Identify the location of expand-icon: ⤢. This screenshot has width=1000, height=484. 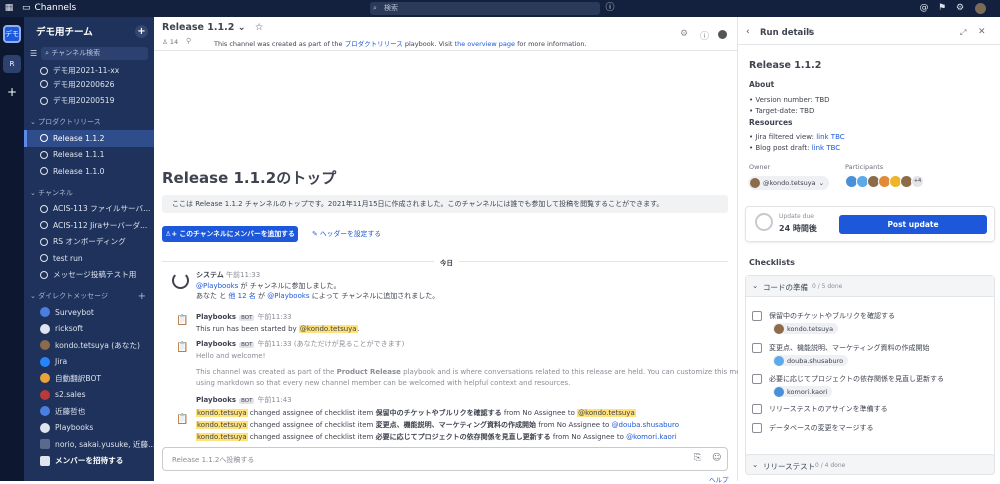
(963, 33).